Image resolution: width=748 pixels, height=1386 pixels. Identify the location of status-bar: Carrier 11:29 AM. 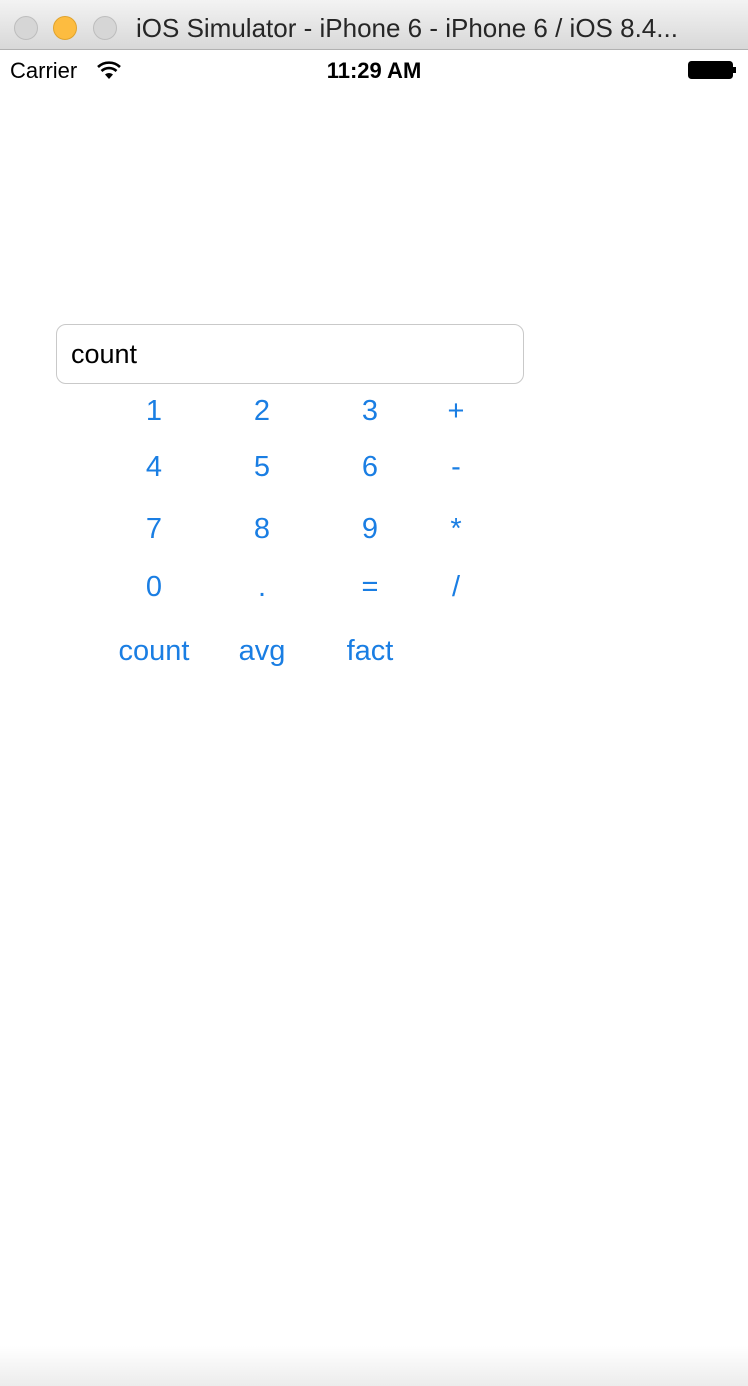
(374, 71).